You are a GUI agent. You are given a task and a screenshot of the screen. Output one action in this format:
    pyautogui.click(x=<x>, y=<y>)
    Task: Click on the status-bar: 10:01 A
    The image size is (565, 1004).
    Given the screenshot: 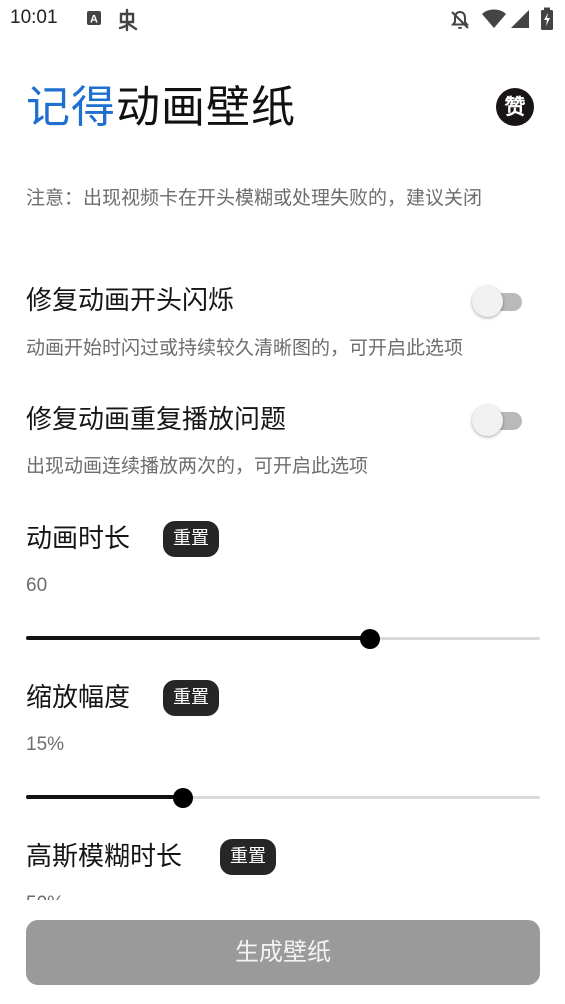 What is the action you would take?
    pyautogui.click(x=282, y=20)
    